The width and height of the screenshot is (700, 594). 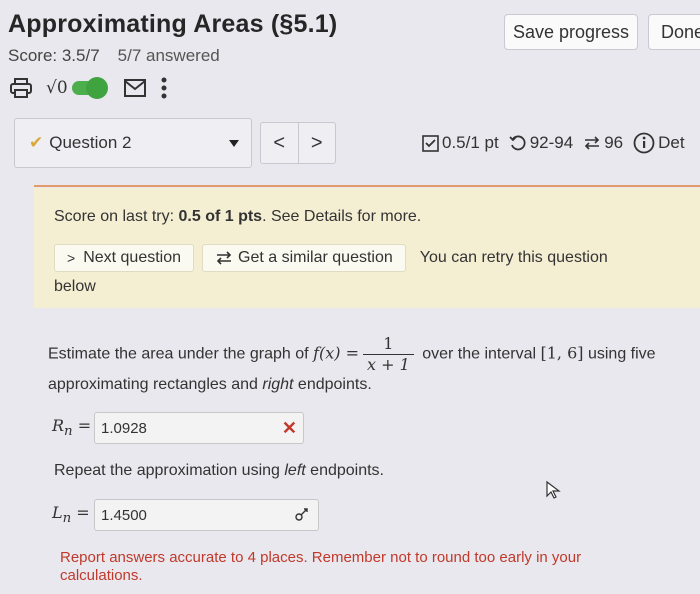 I want to click on points-text: 0.5/1 pt, so click(x=470, y=142).